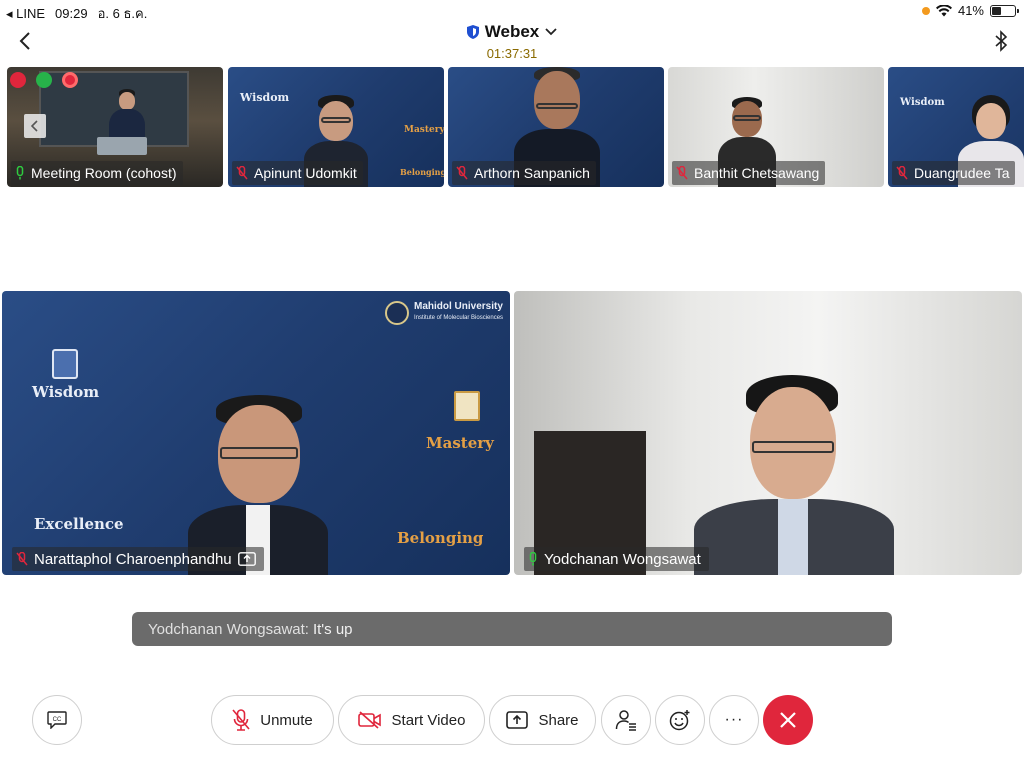 The width and height of the screenshot is (1024, 768). What do you see at coordinates (970, 10) in the screenshot?
I see `battery-percent: 41%` at bounding box center [970, 10].